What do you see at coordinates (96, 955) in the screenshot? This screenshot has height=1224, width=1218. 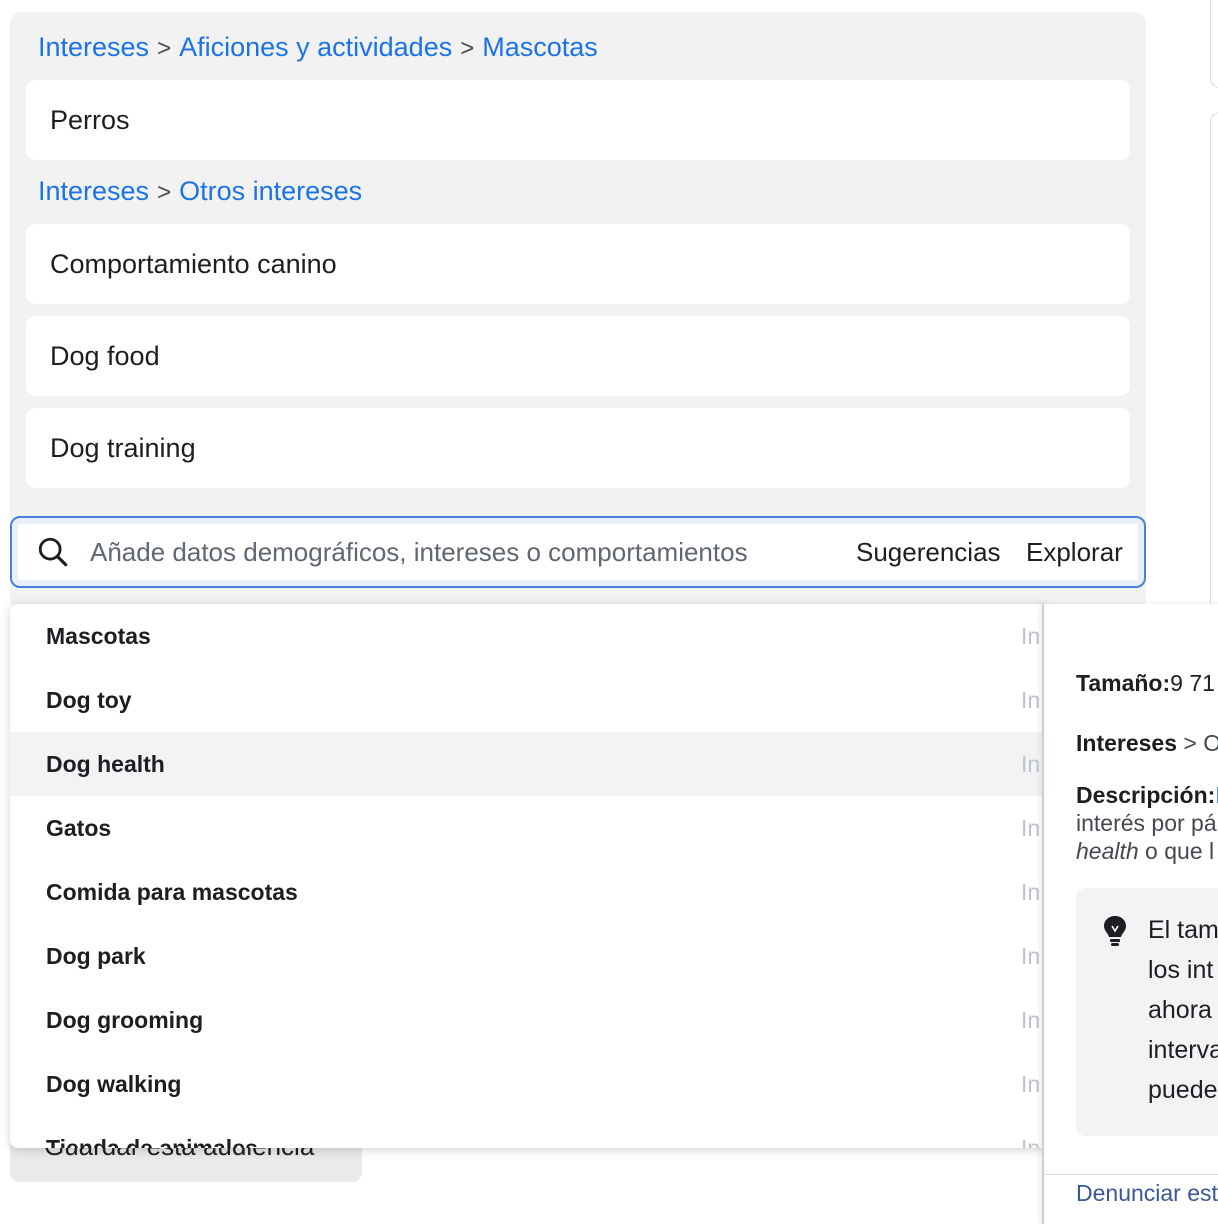 I see `option-label: Dog park` at bounding box center [96, 955].